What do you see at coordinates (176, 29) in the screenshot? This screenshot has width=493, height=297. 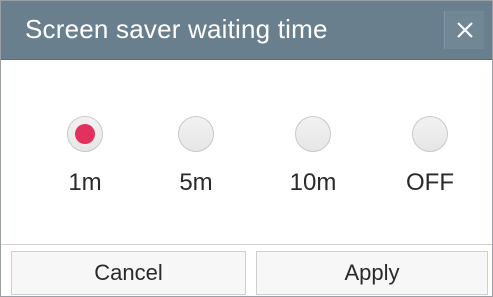 I see `dialog-title: Screen saver waiting time` at bounding box center [176, 29].